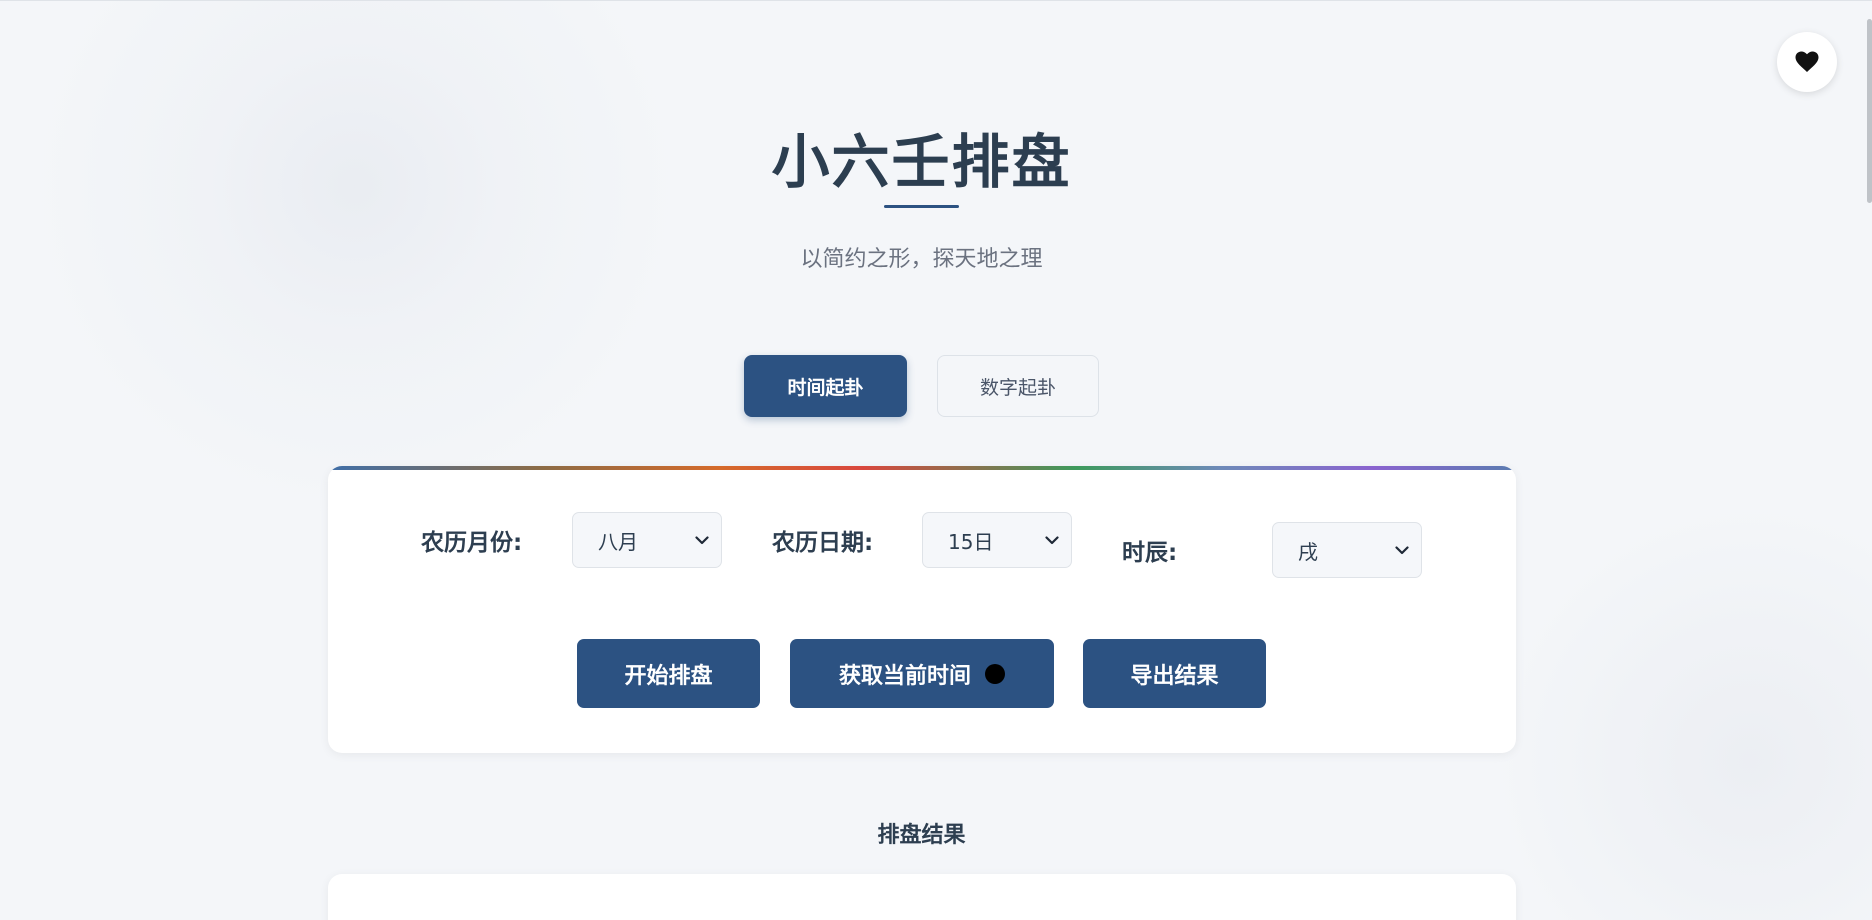 This screenshot has height=920, width=1872. I want to click on scrollbar, so click(1869, 111).